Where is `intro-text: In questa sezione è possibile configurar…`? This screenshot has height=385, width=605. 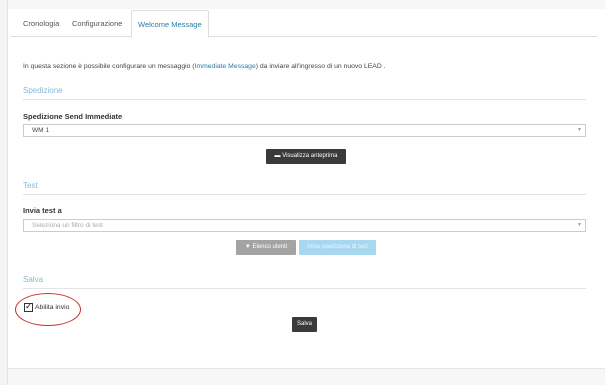
intro-text: In questa sezione è possibile configurar… is located at coordinates (204, 66).